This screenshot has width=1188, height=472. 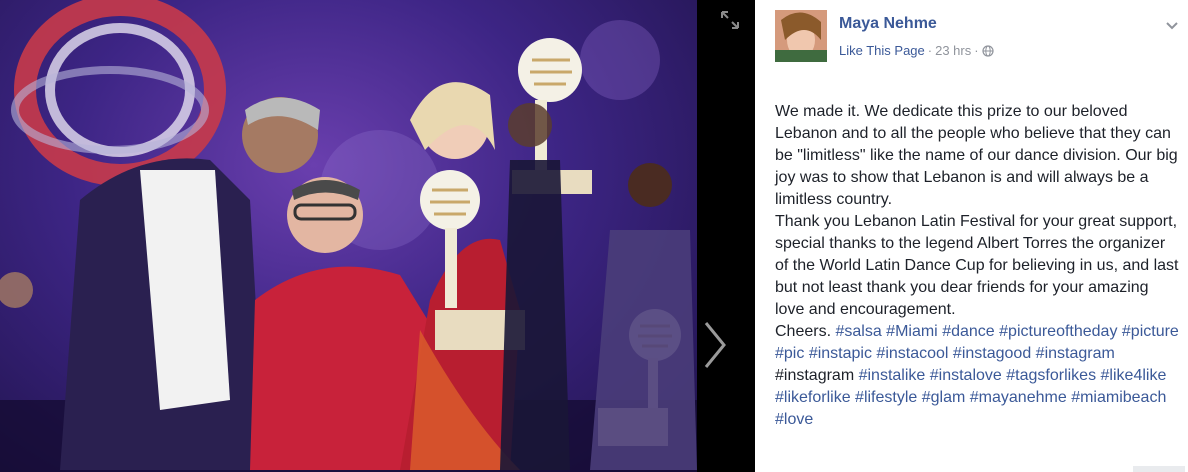 I want to click on hashtag-link: #love, so click(x=794, y=419).